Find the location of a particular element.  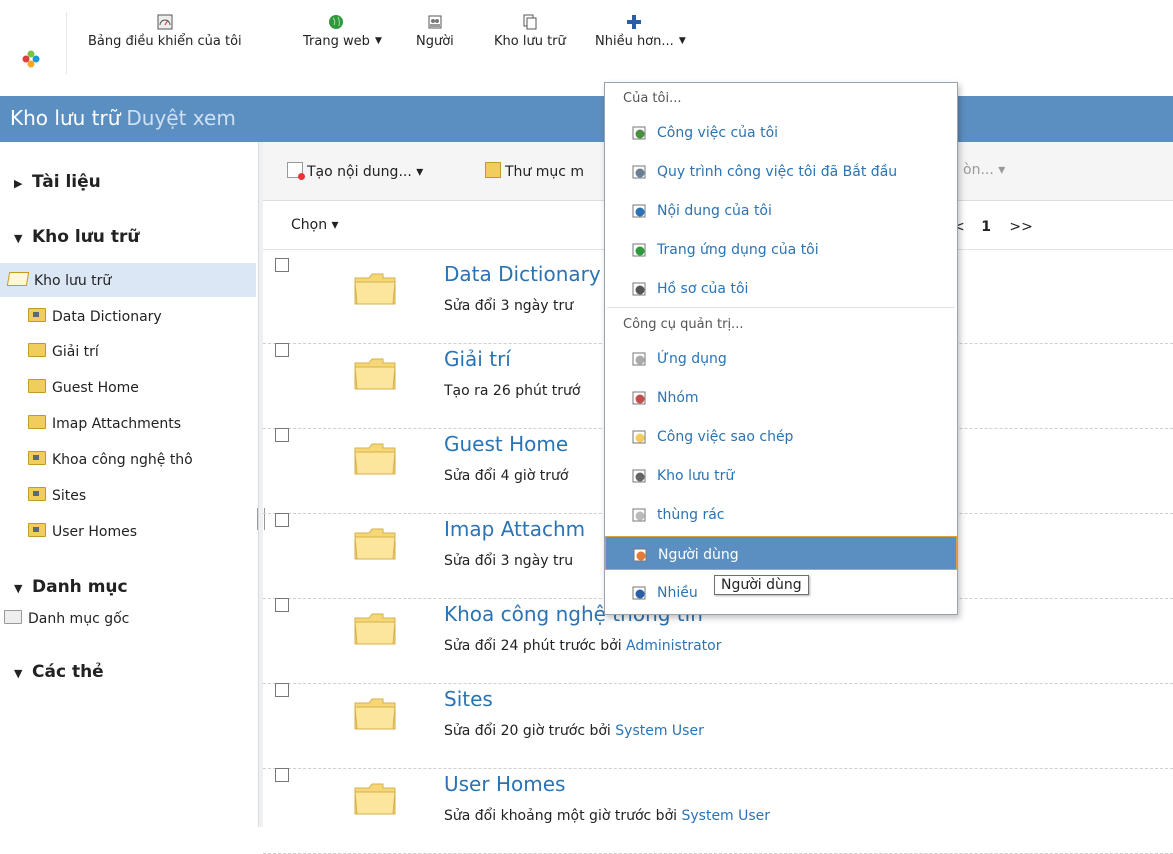

tree-item-imap-attachments: Imap Attachments is located at coordinates (104, 423).